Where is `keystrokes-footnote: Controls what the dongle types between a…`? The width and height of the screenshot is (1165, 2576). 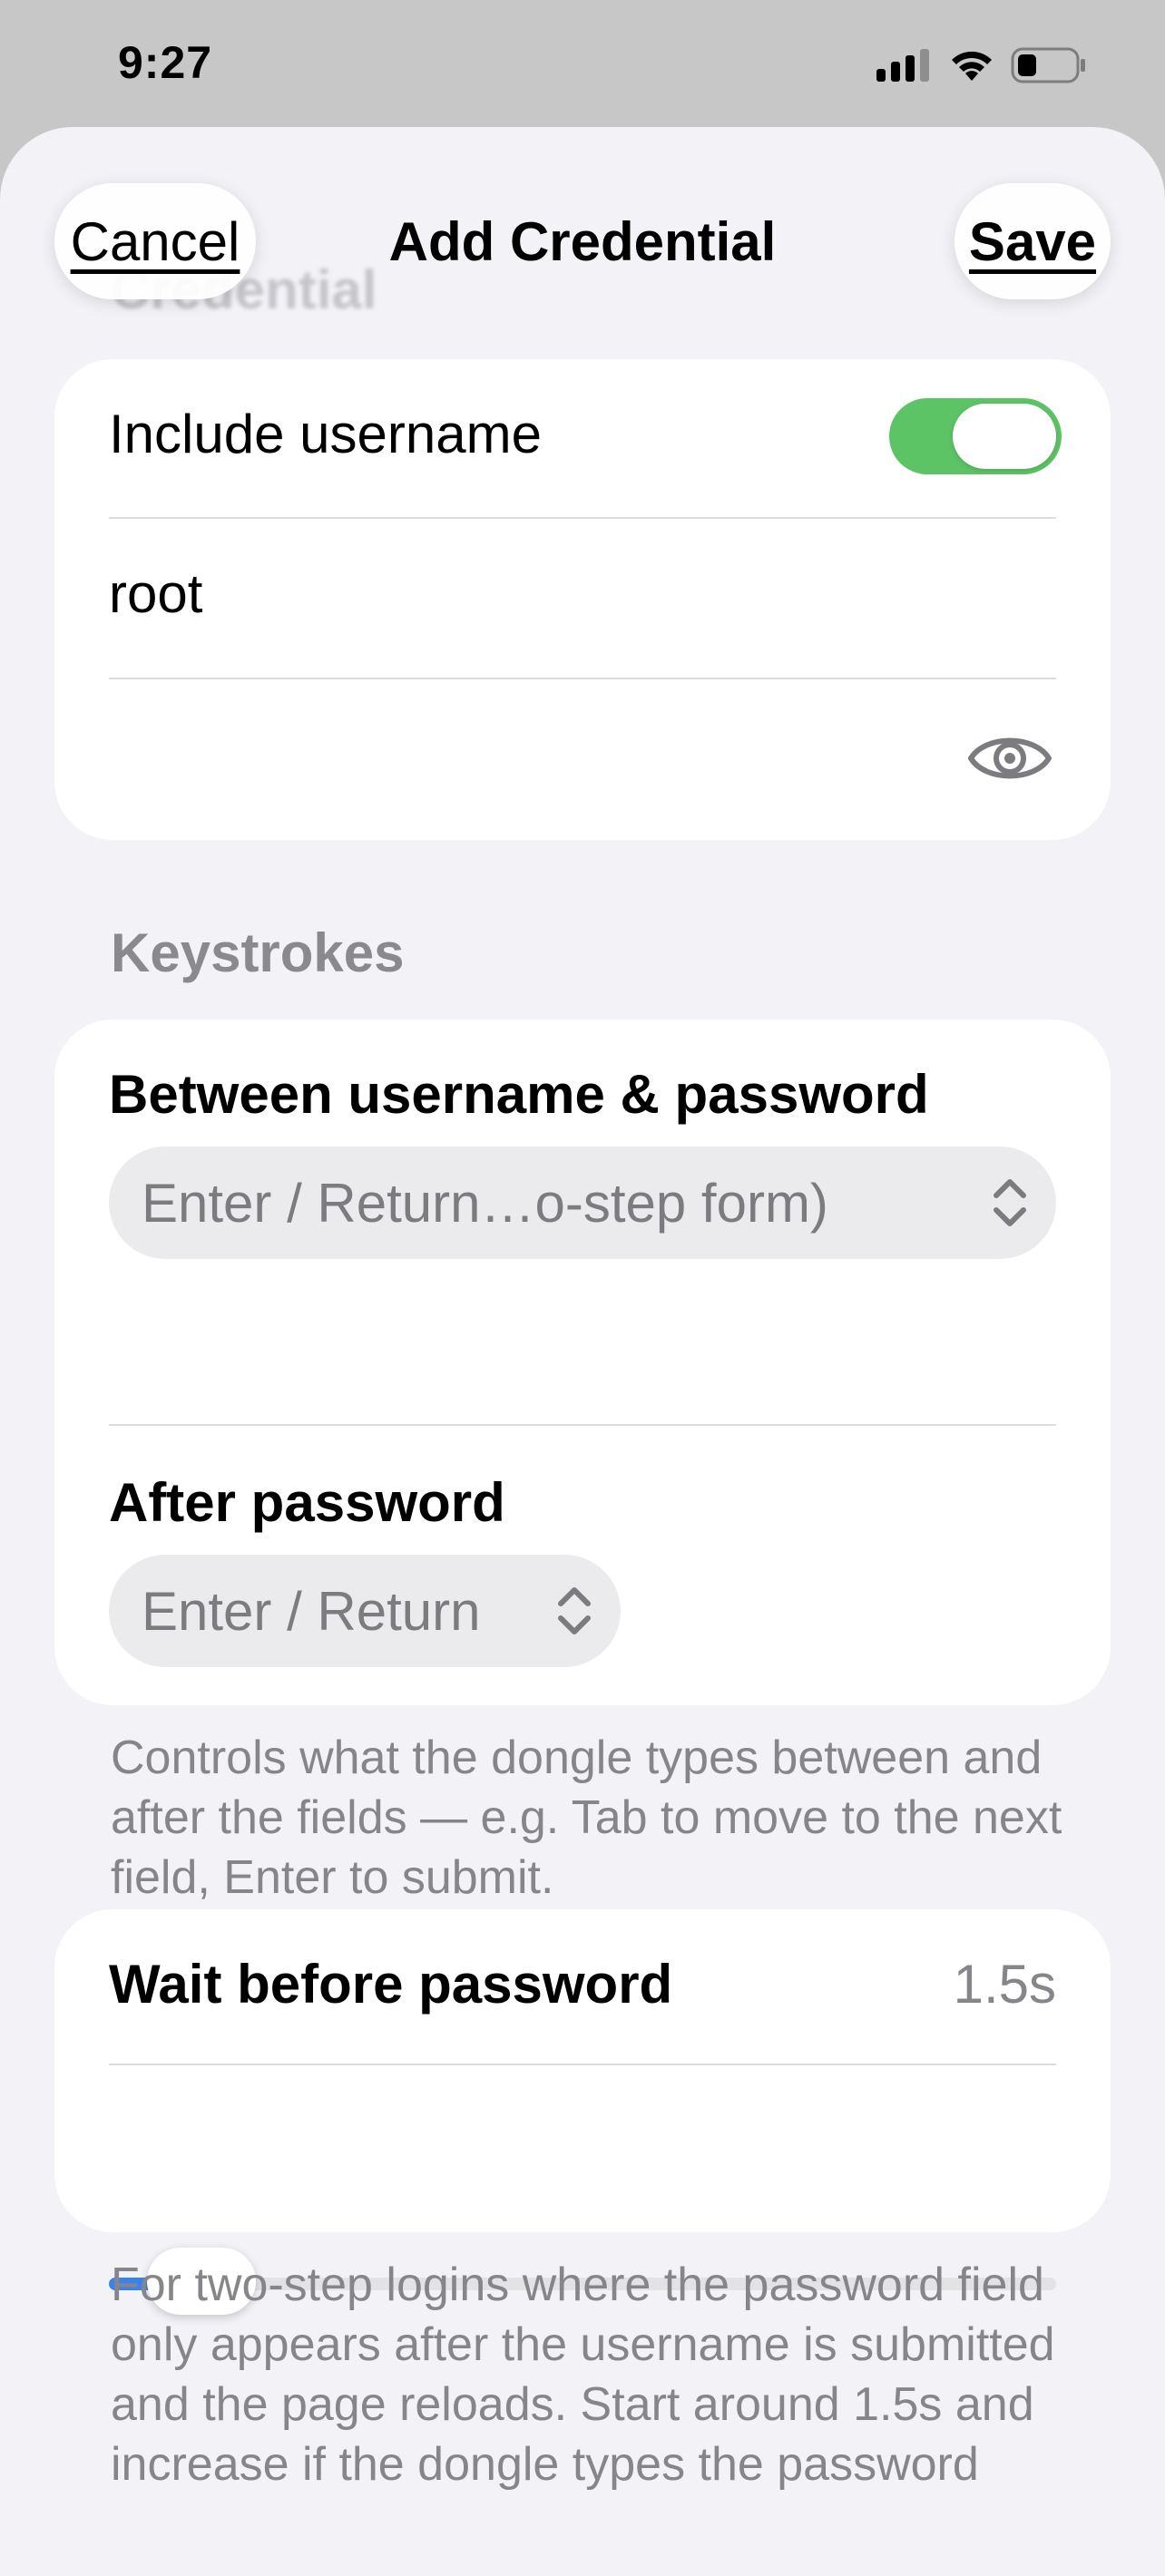
keystrokes-footnote: Controls what the dongle types between a… is located at coordinates (586, 1818).